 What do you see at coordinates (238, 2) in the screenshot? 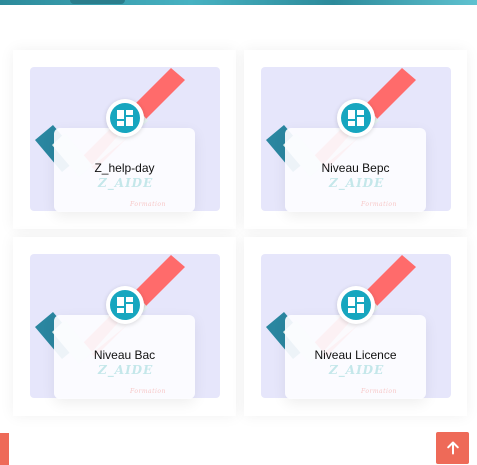
I see `top-banner` at bounding box center [238, 2].